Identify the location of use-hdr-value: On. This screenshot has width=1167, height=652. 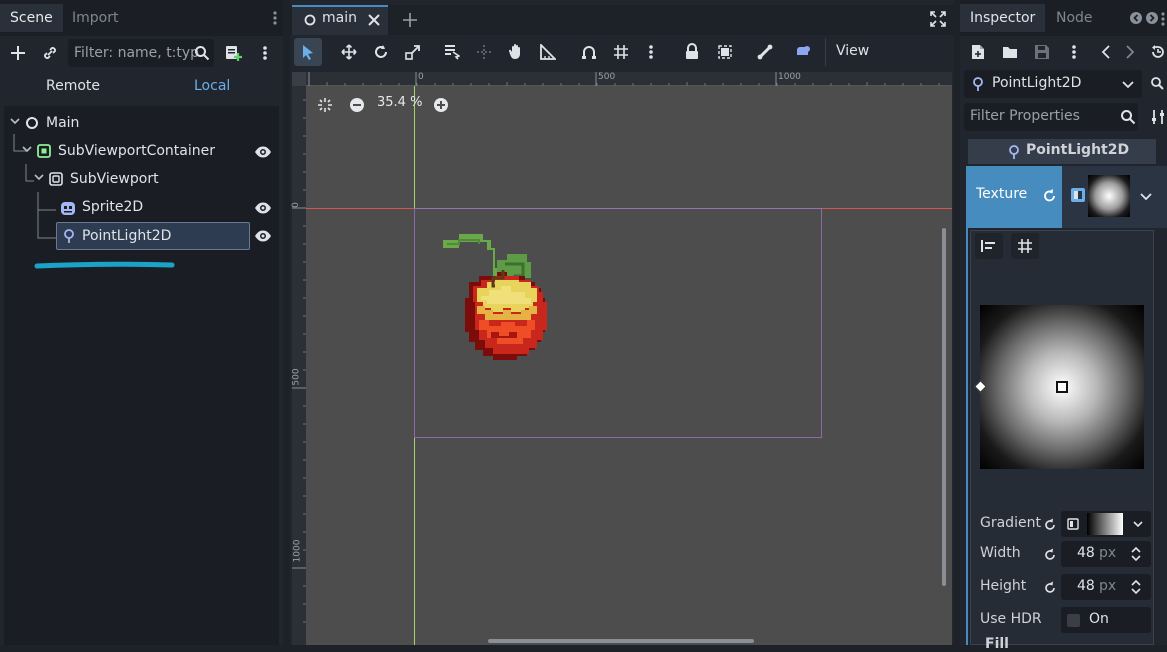
(1099, 619).